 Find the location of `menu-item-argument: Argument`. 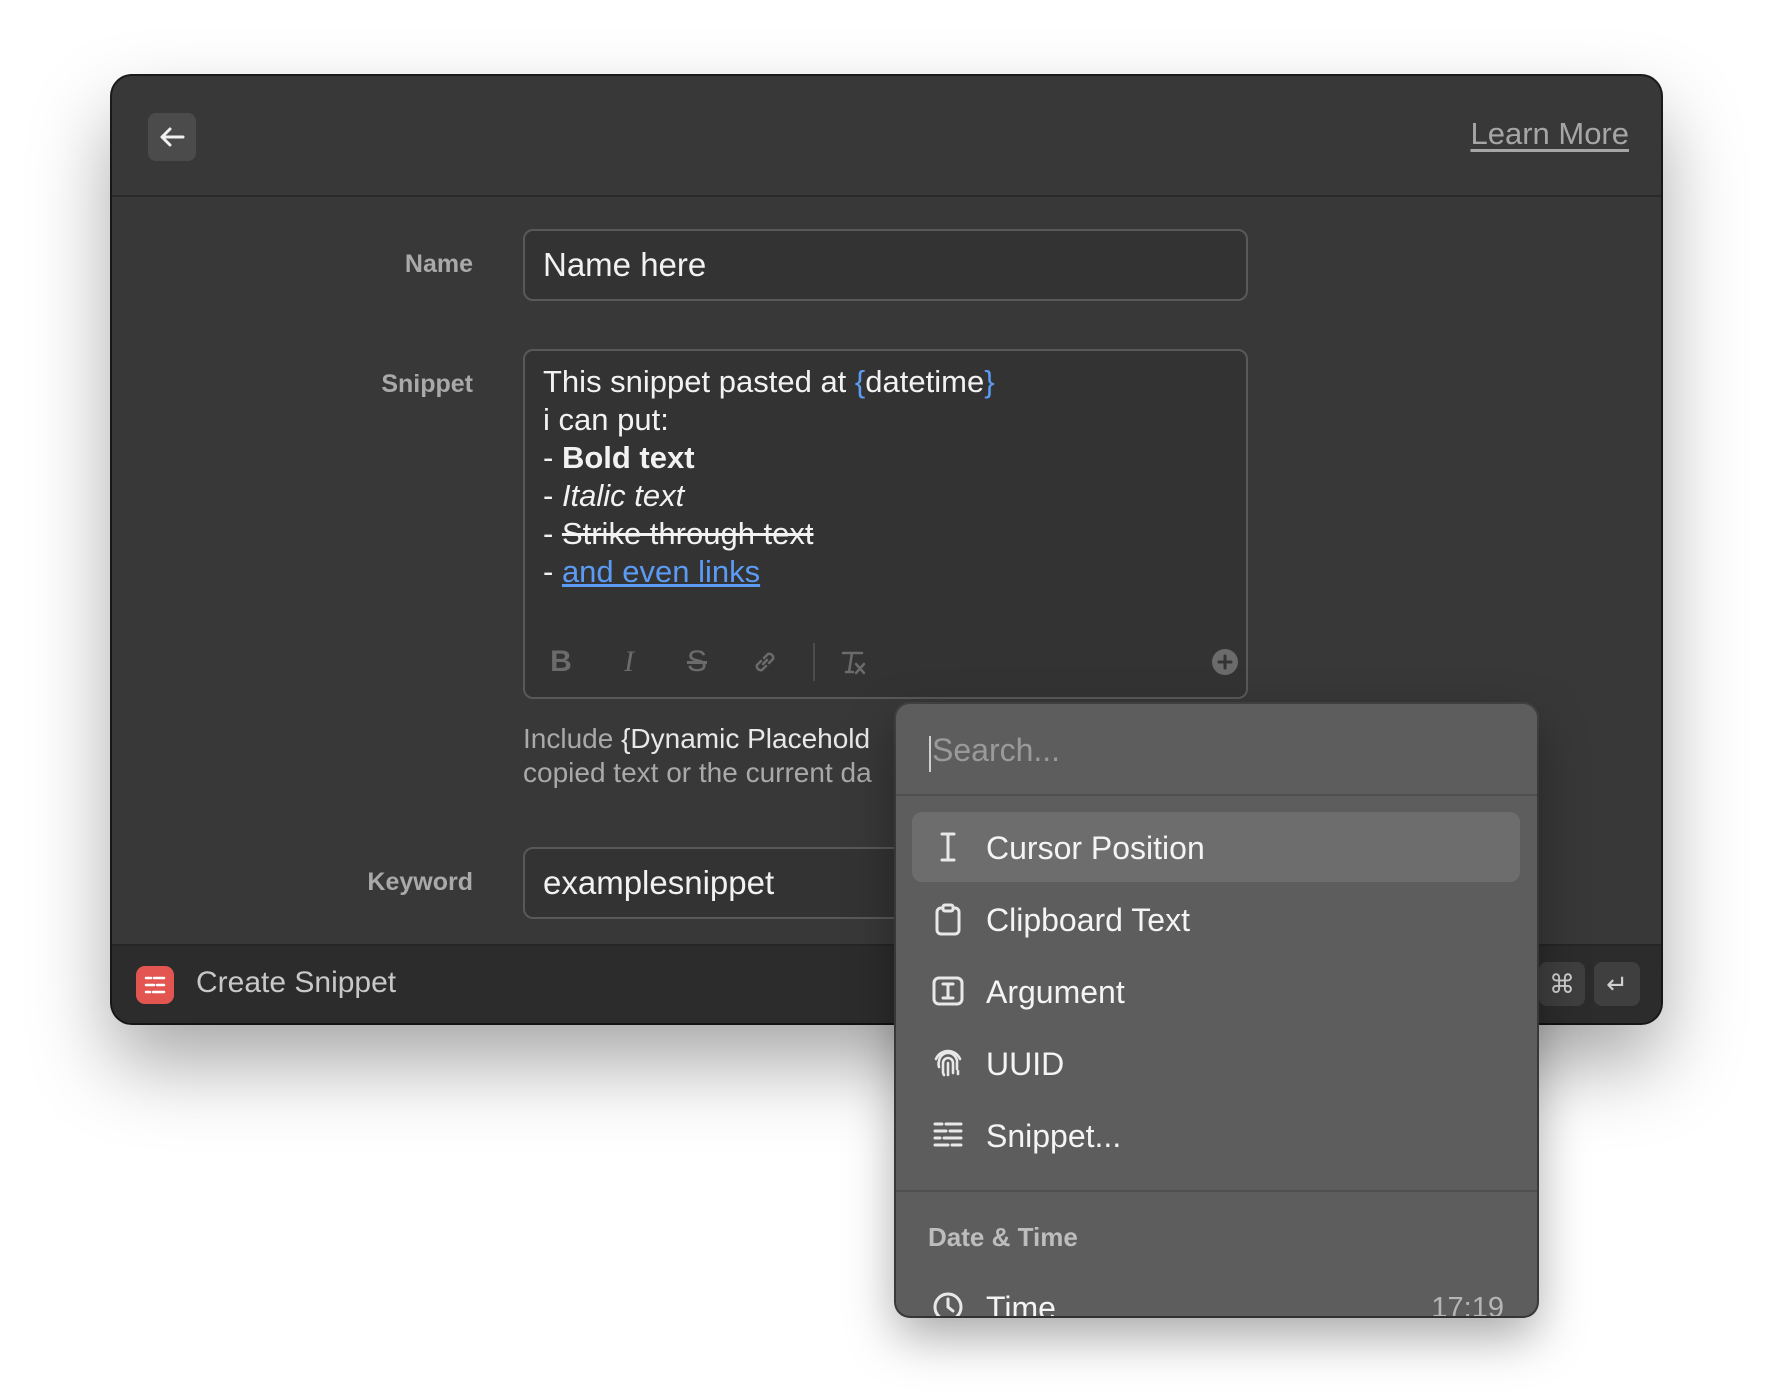

menu-item-argument: Argument is located at coordinates (1216, 991).